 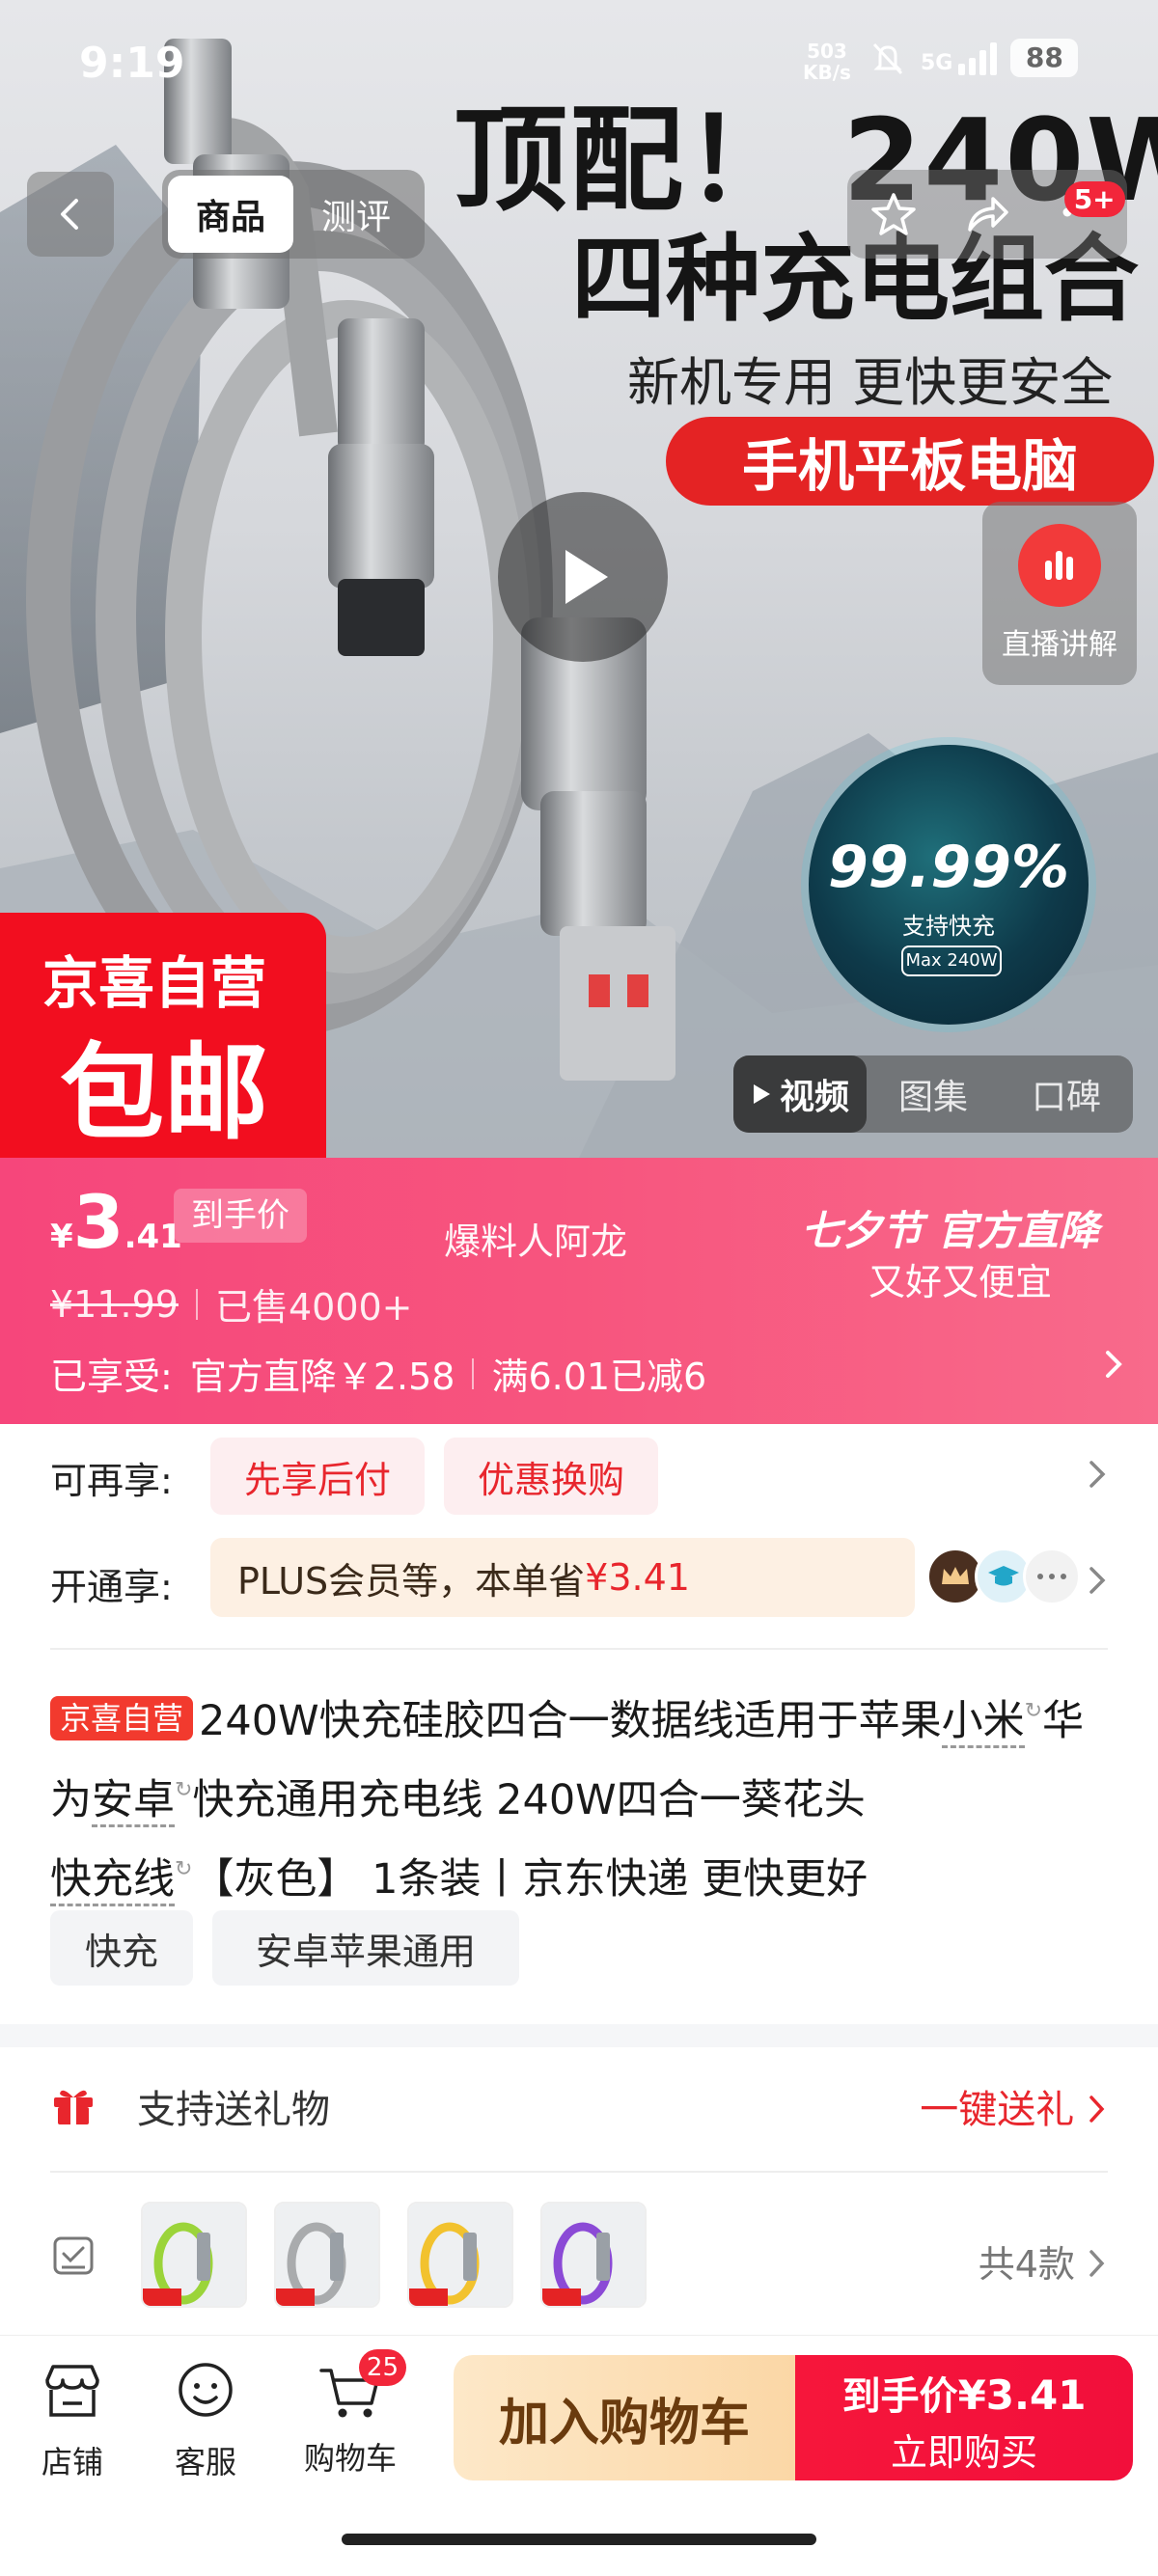 What do you see at coordinates (1090, 211) in the screenshot?
I see `more-menu-button: 5+` at bounding box center [1090, 211].